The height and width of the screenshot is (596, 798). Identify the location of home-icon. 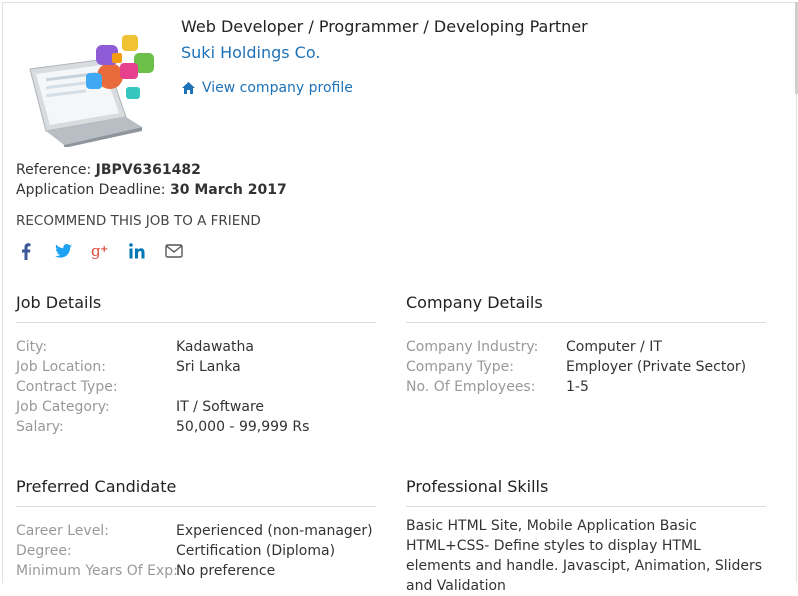
(188, 88).